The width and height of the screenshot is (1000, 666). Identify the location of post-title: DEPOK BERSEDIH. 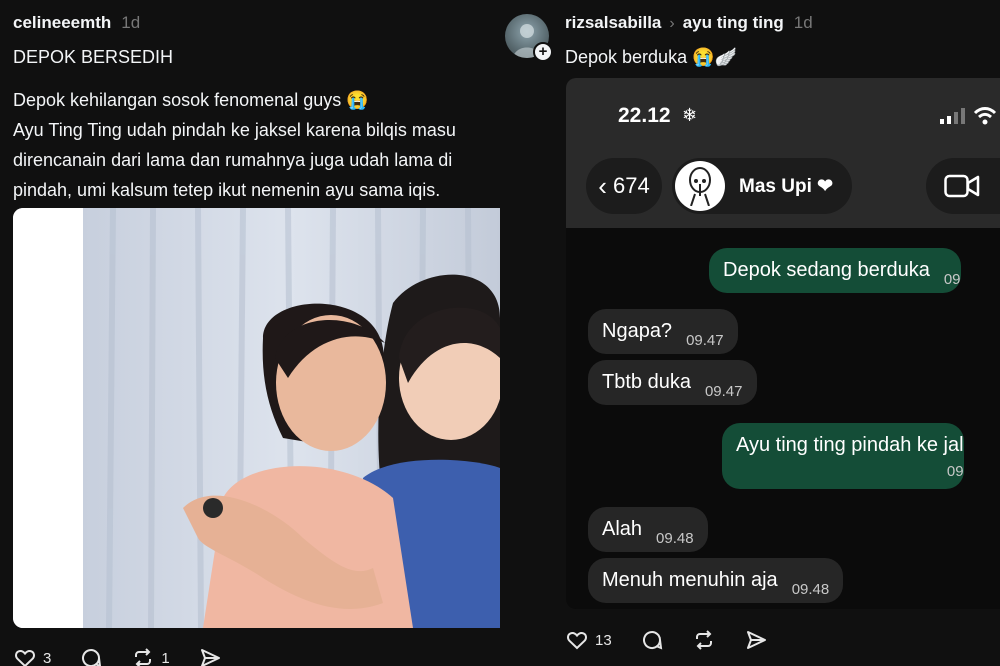
(93, 57).